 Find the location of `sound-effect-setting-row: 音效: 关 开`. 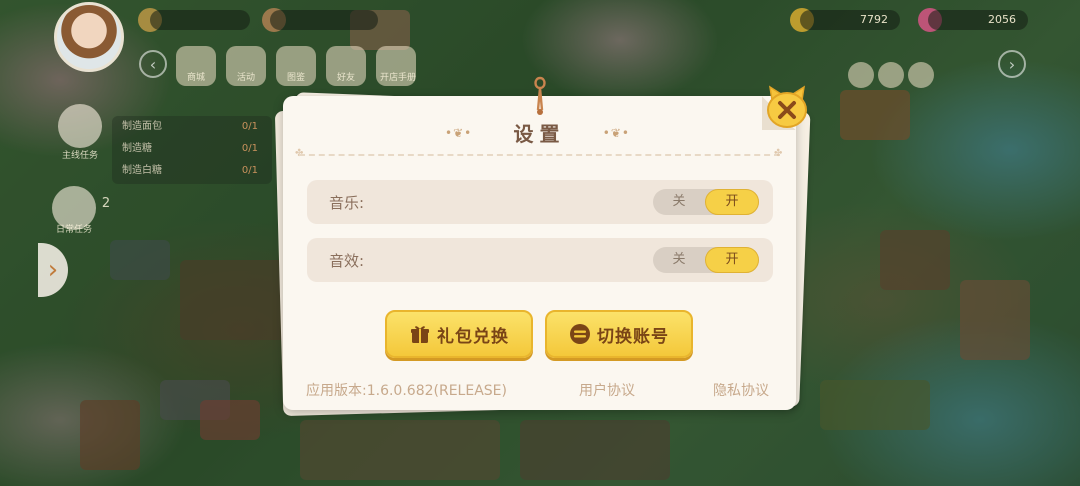

sound-effect-setting-row: 音效: 关 开 is located at coordinates (540, 260).